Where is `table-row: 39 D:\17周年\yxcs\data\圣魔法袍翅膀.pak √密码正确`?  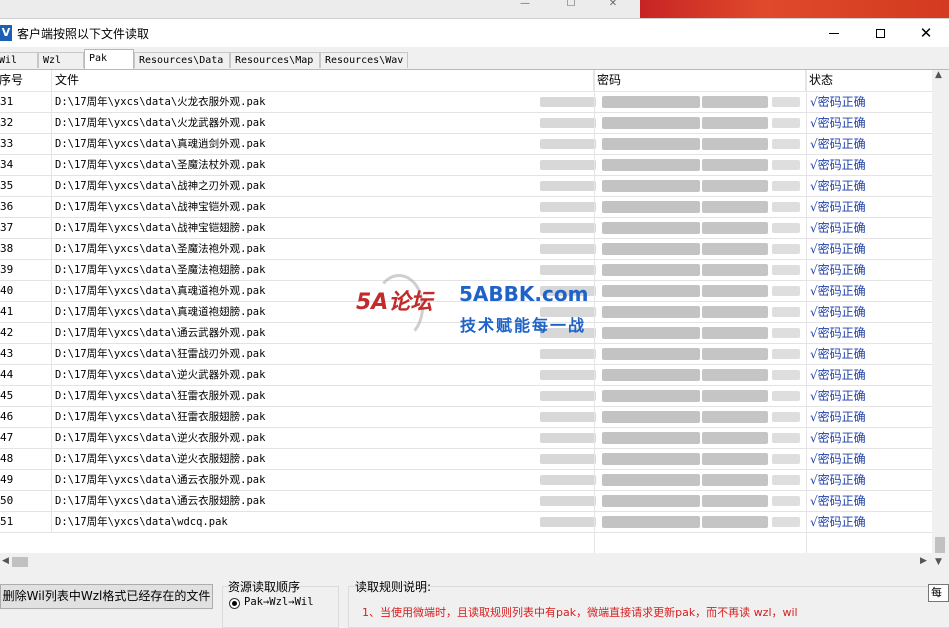 table-row: 39 D:\17周年\yxcs\data\圣魔法袍翅膀.pak √密码正确 is located at coordinates (466, 270).